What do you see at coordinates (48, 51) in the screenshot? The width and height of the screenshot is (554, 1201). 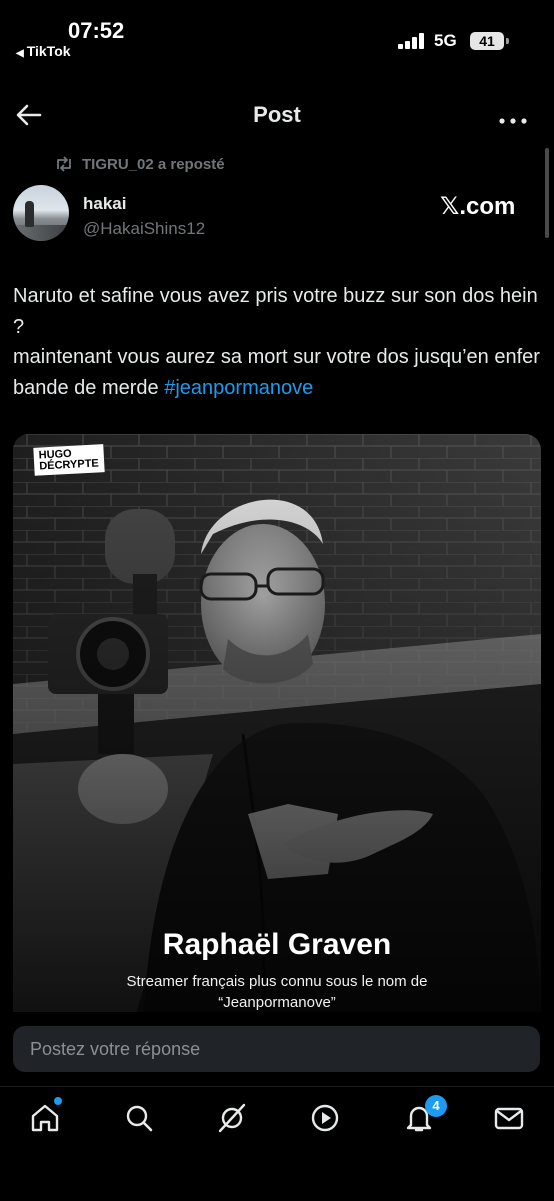 I see `back-app-label: TikTok` at bounding box center [48, 51].